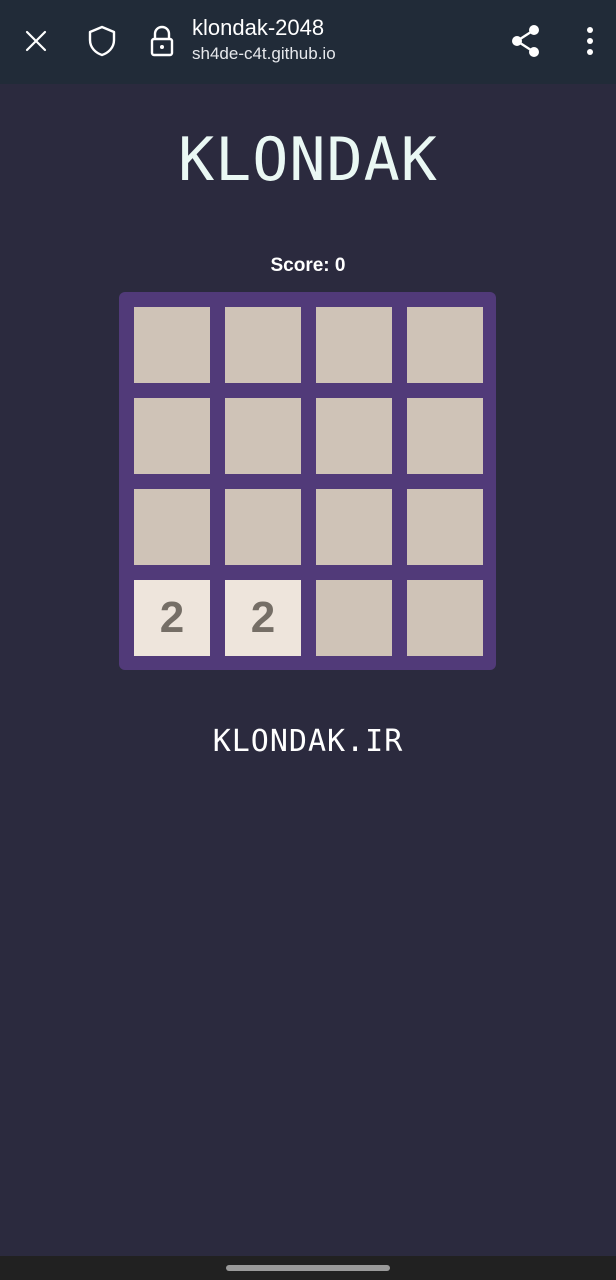 This screenshot has height=1280, width=616. What do you see at coordinates (590, 41) in the screenshot?
I see `more-vert-icon` at bounding box center [590, 41].